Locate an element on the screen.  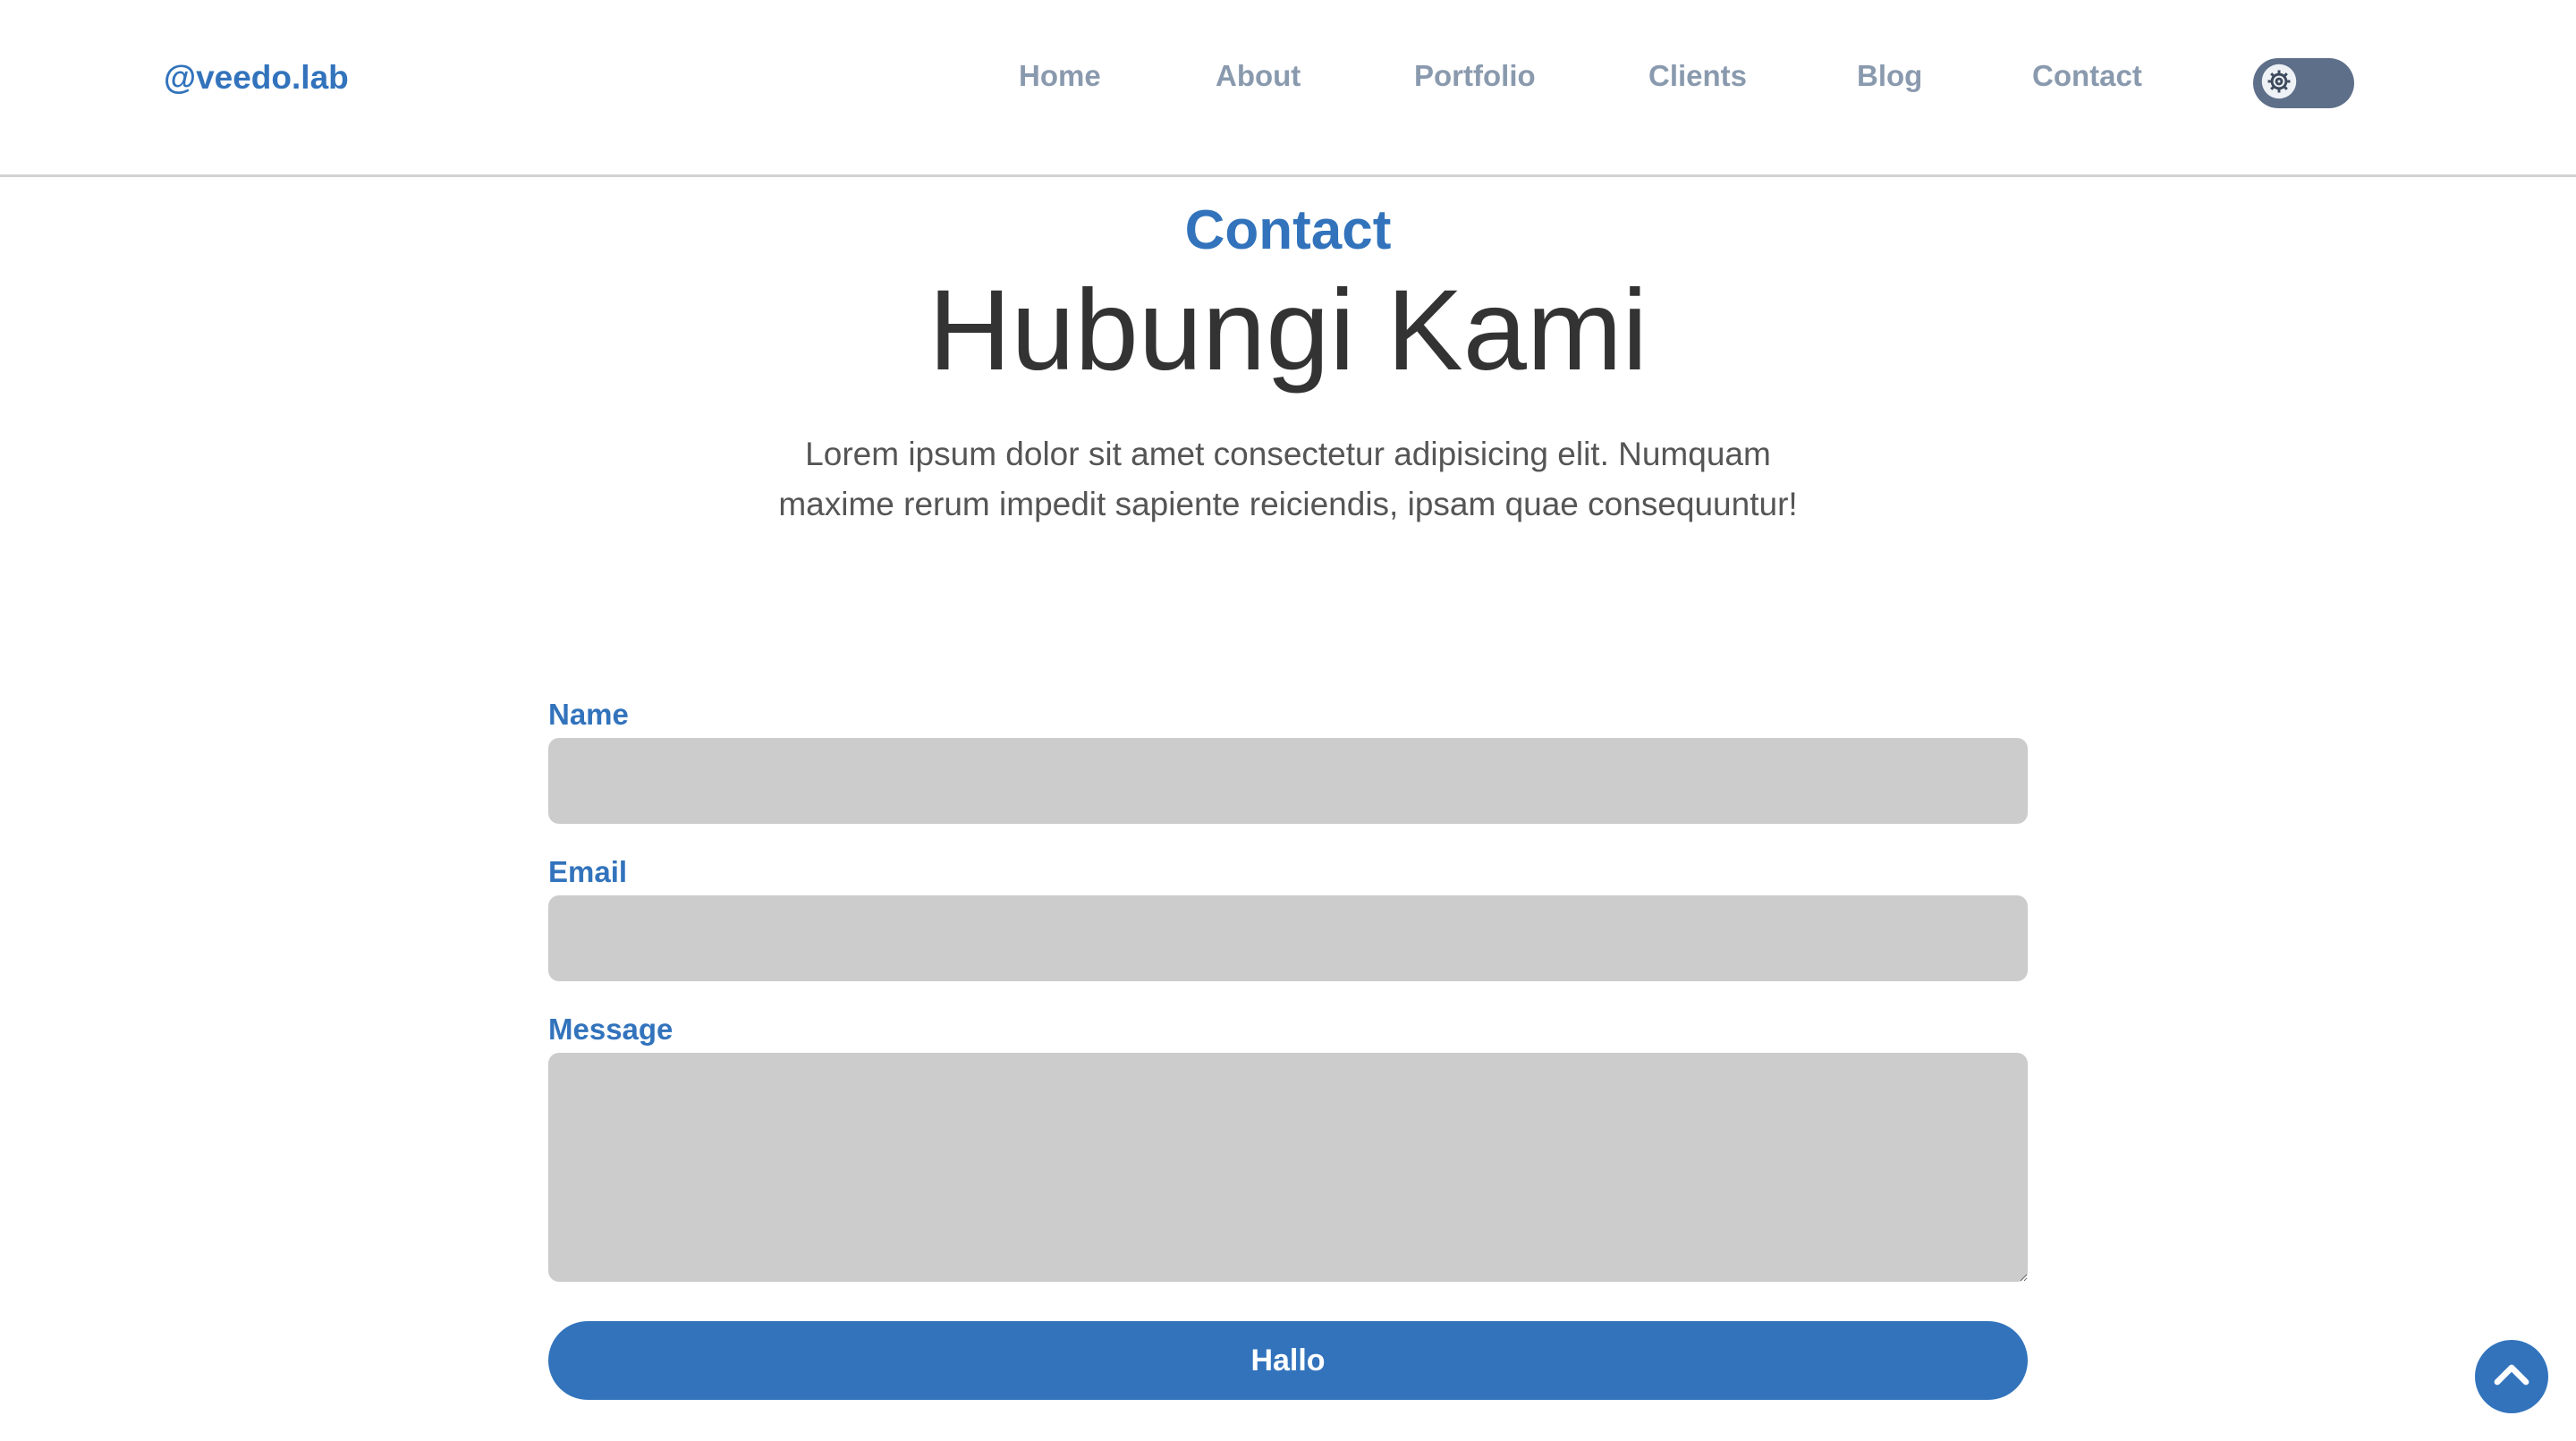
email-label: Email is located at coordinates (588, 871).